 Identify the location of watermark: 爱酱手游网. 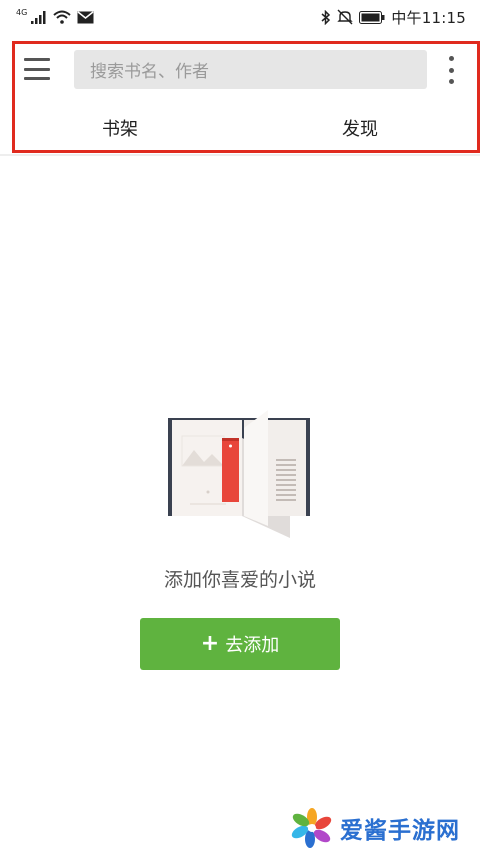
(375, 828).